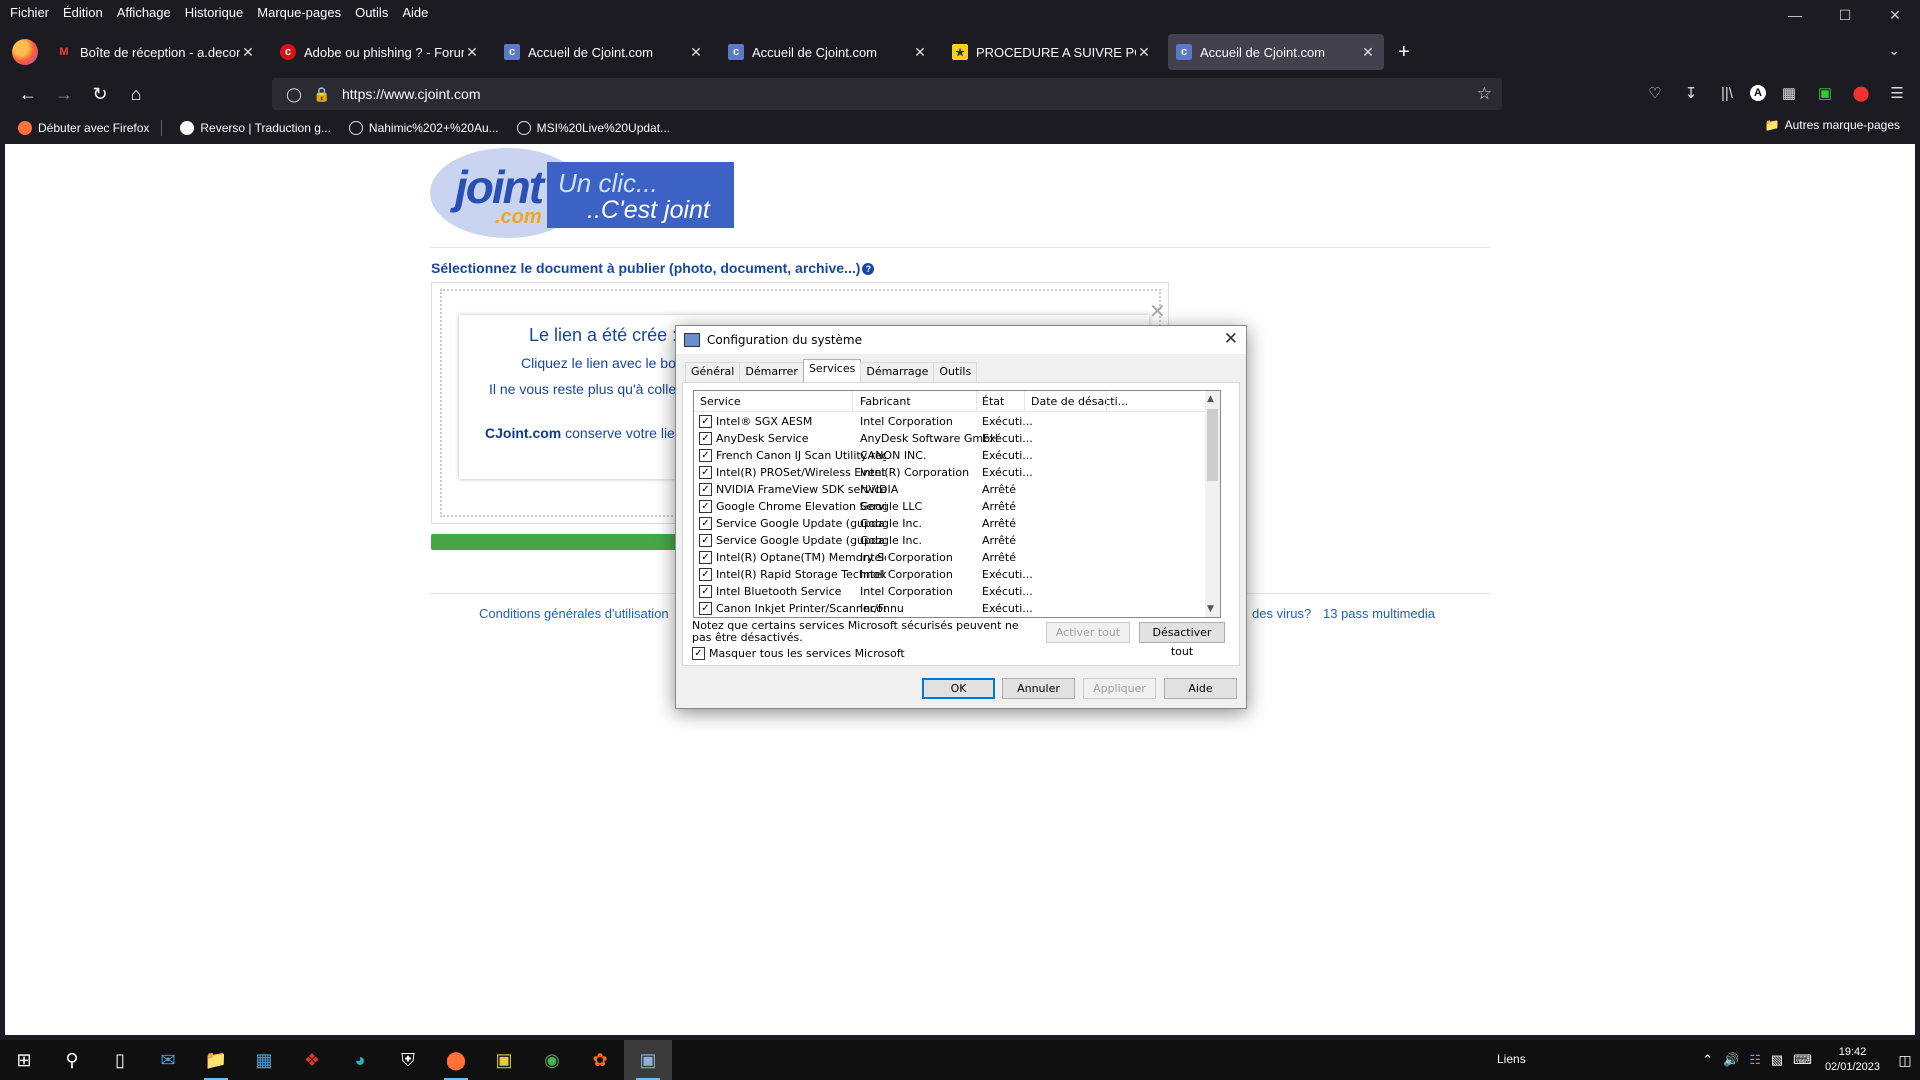  I want to click on msi-dragon-icon: ❖, so click(312, 1060).